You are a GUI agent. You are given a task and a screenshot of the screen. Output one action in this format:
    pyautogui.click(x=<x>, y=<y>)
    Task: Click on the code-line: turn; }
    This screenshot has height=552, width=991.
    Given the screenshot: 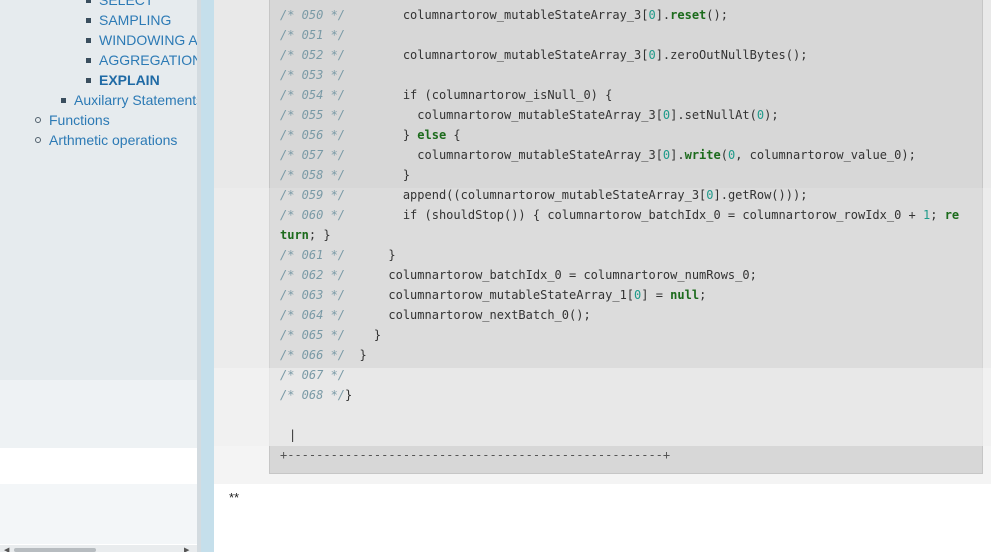 What is the action you would take?
    pyautogui.click(x=305, y=235)
    